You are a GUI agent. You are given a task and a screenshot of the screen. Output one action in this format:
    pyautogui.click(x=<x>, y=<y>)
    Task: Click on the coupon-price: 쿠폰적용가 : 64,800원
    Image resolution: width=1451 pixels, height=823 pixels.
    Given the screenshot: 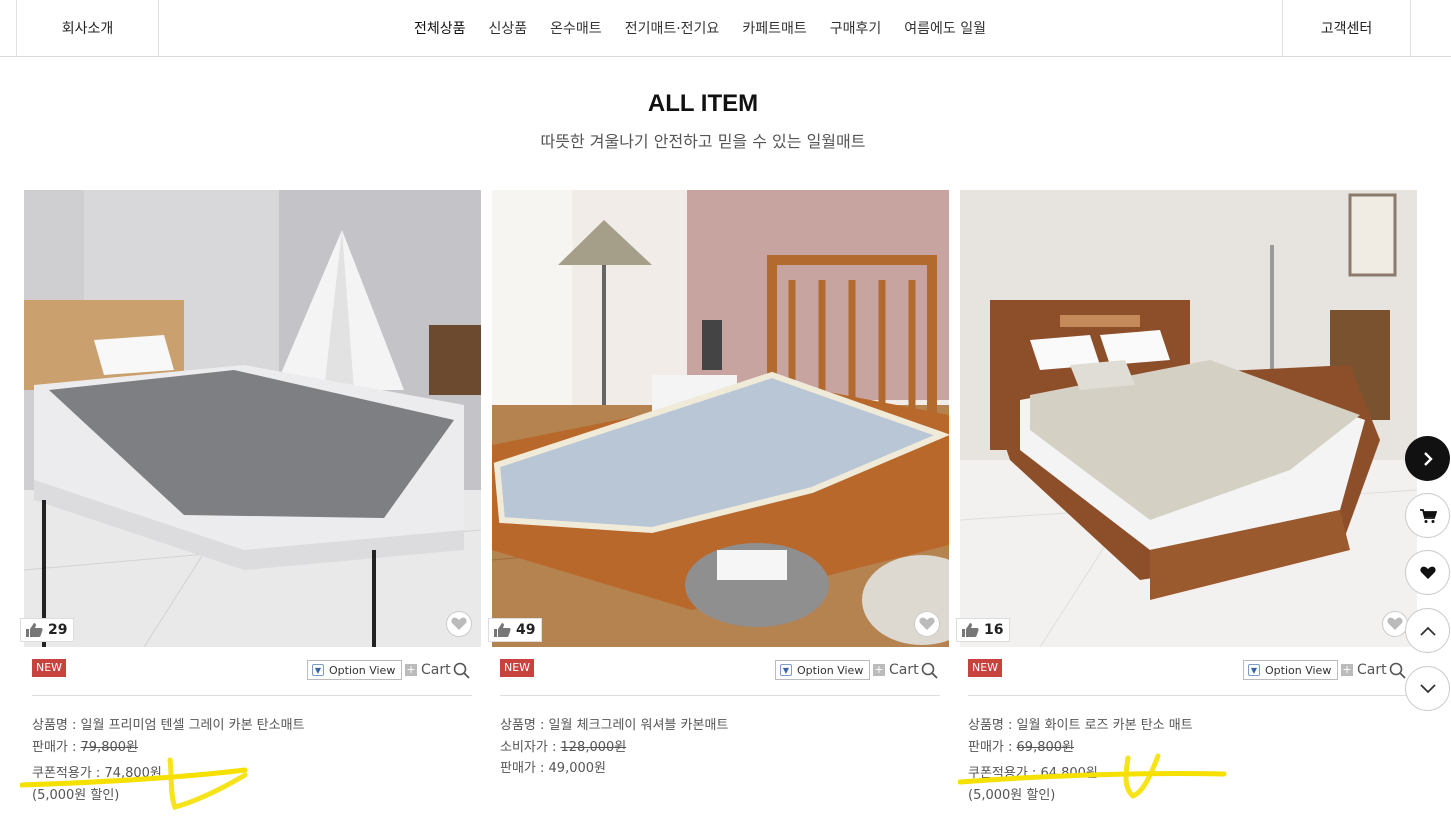 What is the action you would take?
    pyautogui.click(x=1033, y=773)
    